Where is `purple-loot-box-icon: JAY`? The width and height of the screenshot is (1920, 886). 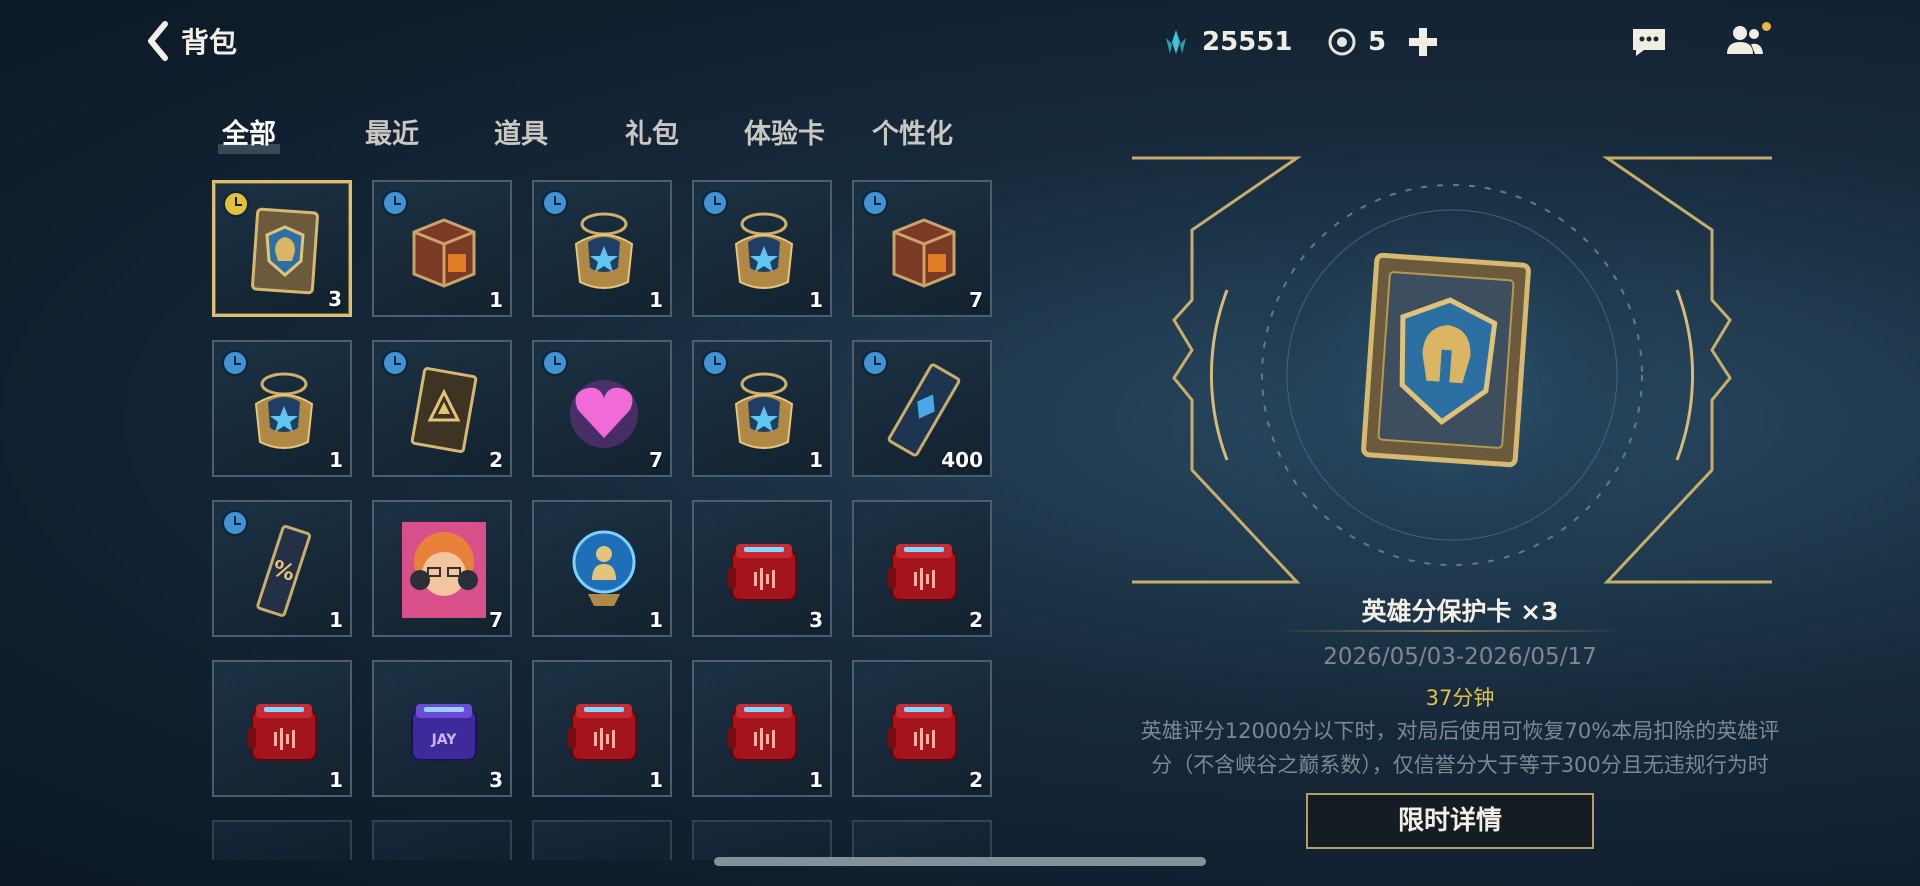
purple-loot-box-icon: JAY is located at coordinates (444, 730).